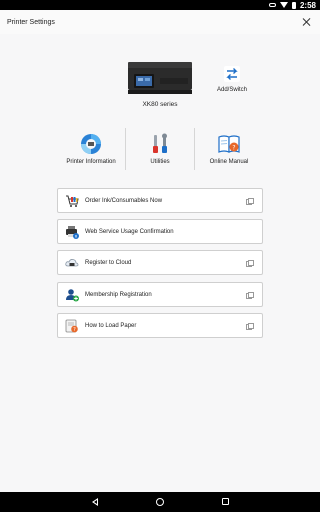 The image size is (320, 512). What do you see at coordinates (129, 231) in the screenshot?
I see `menu-item-label: Web Service Usage Confirmation` at bounding box center [129, 231].